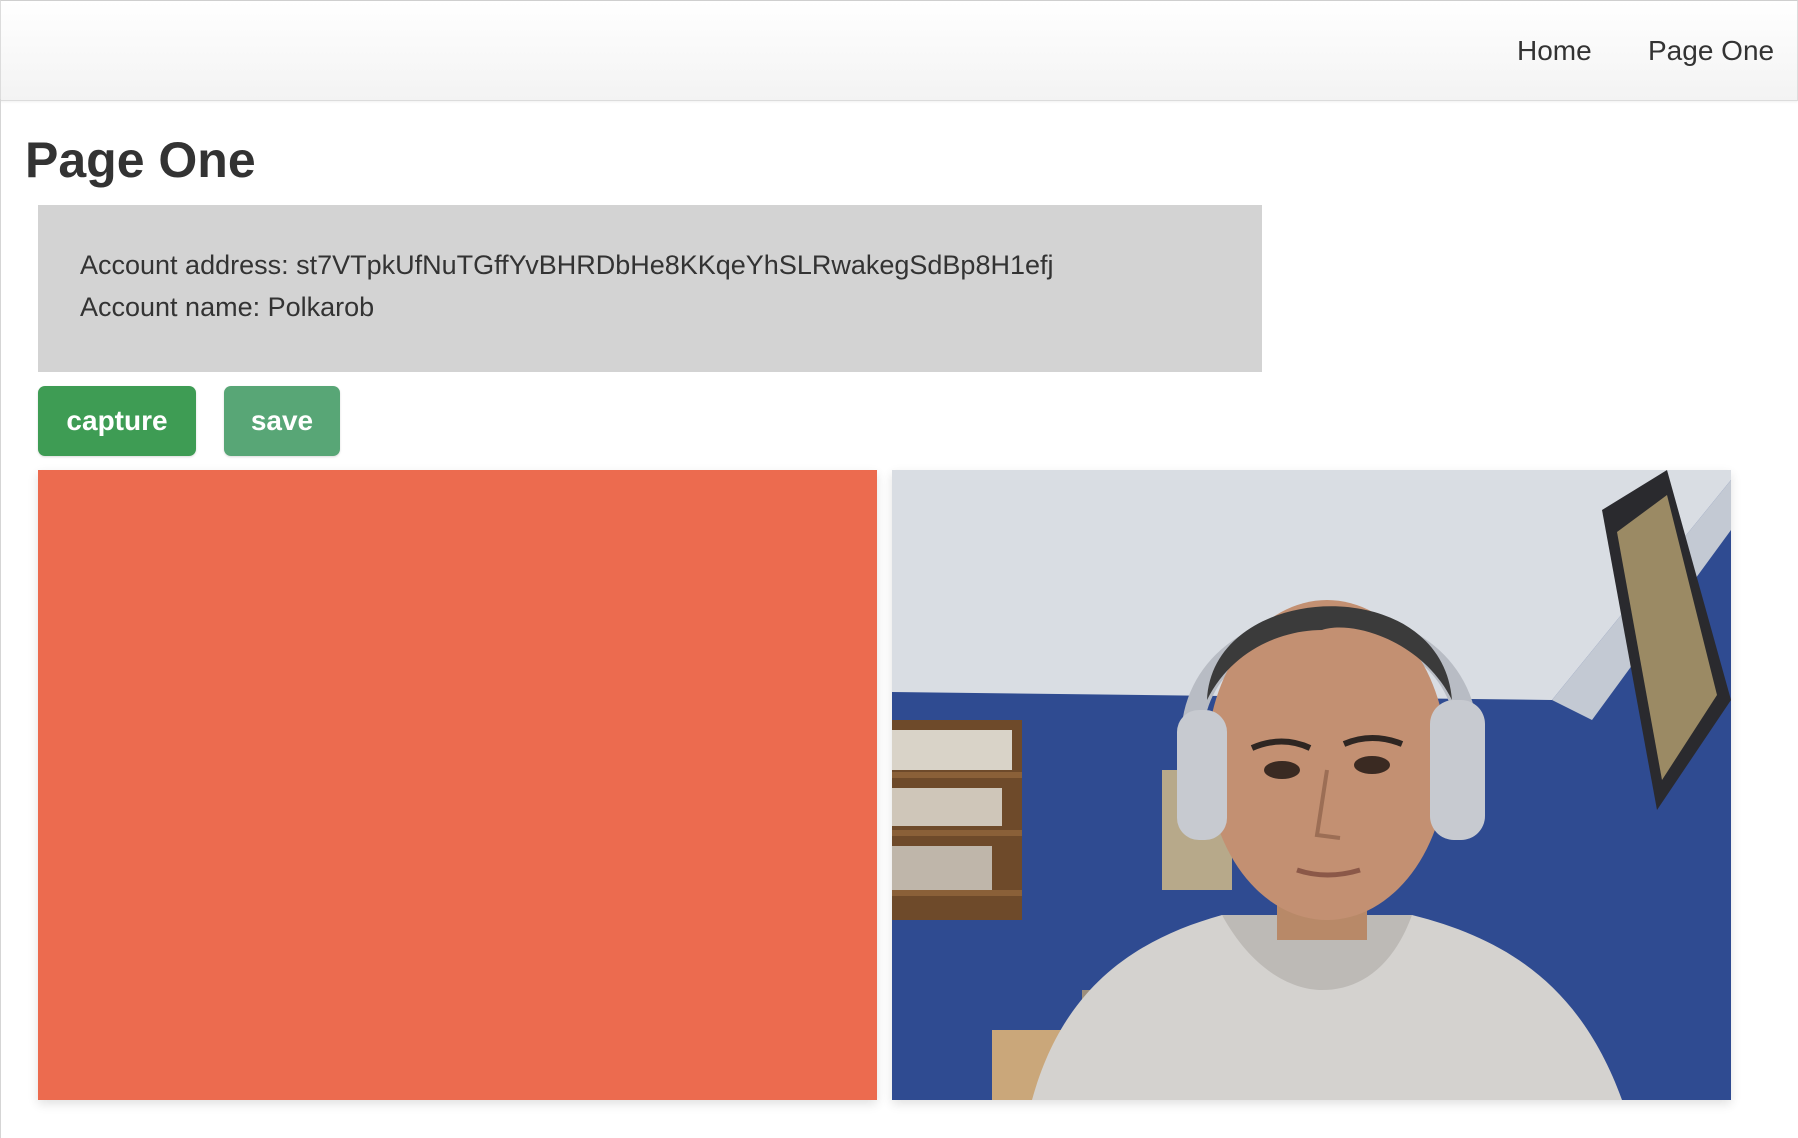 Image resolution: width=1798 pixels, height=1138 pixels. Describe the element at coordinates (117, 421) in the screenshot. I see `capture-button: capture` at that location.